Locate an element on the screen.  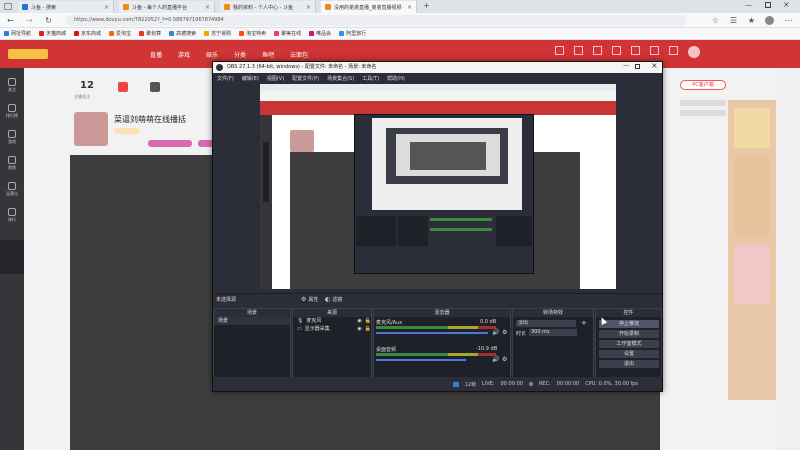
ad-banner is located at coordinates (752, 250).